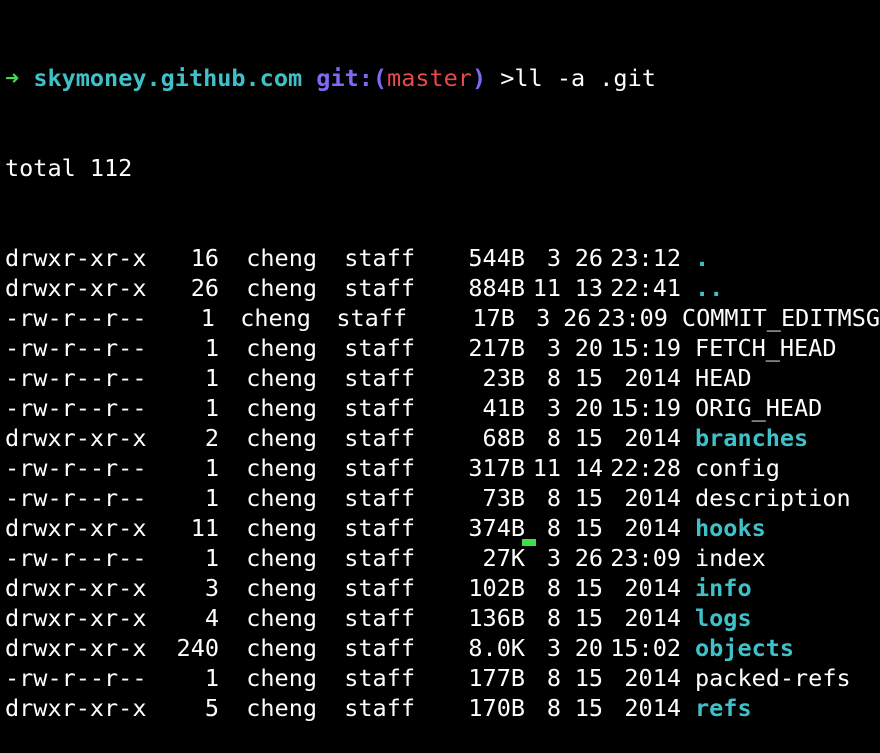 The width and height of the screenshot is (880, 753). What do you see at coordinates (588, 288) in the screenshot?
I see `day-cell: 13` at bounding box center [588, 288].